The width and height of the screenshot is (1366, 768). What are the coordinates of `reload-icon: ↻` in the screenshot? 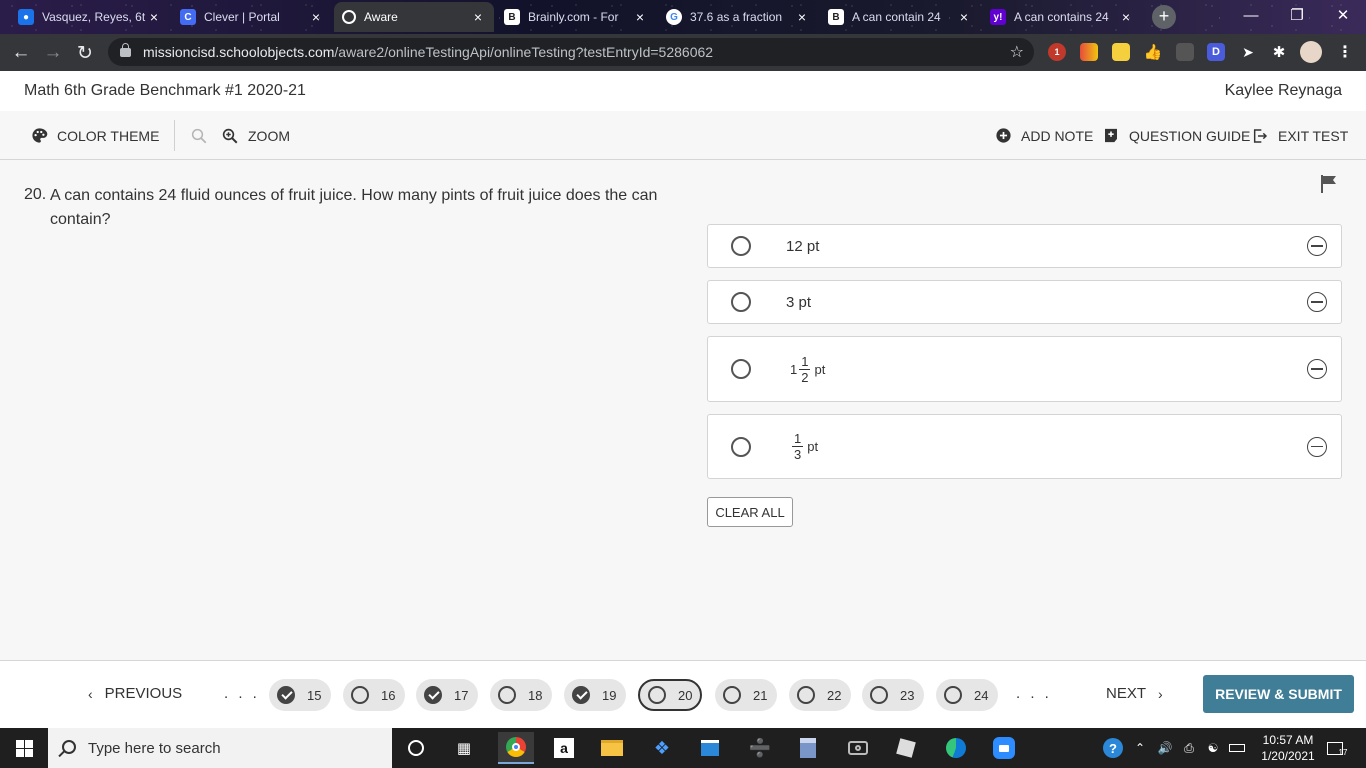 It's located at (85, 53).